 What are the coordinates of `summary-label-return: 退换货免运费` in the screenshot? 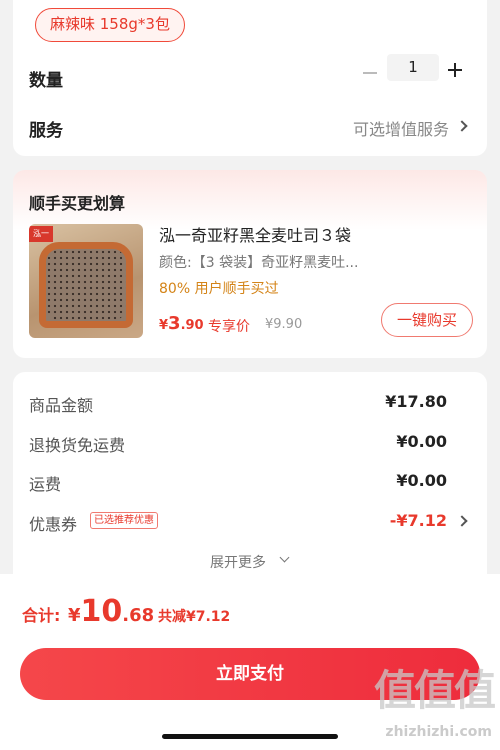 It's located at (77, 445).